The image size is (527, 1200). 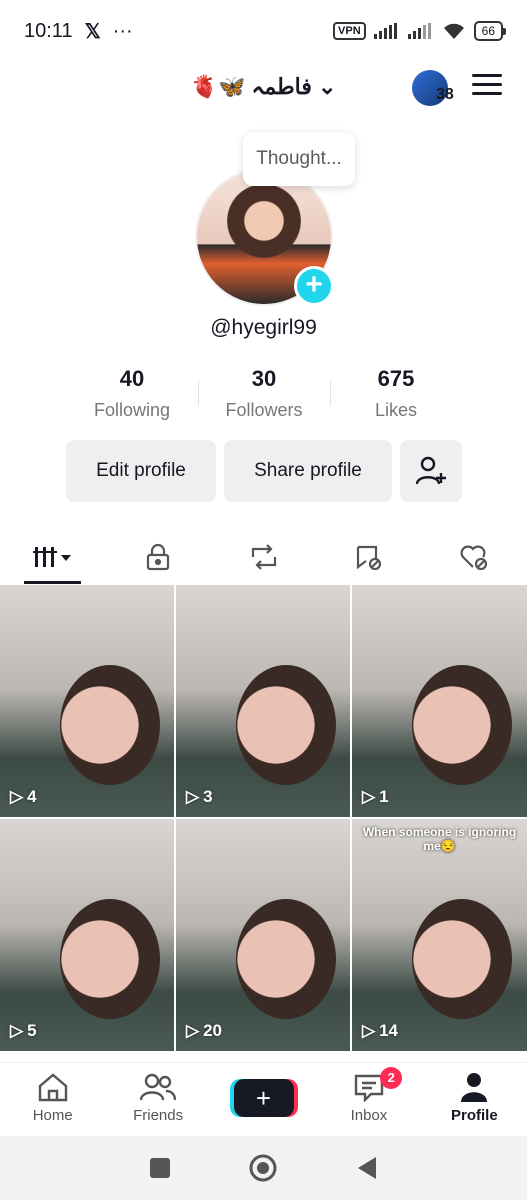 What do you see at coordinates (251, 86) in the screenshot?
I see `display-name: 🫀🦋 فاطمہ` at bounding box center [251, 86].